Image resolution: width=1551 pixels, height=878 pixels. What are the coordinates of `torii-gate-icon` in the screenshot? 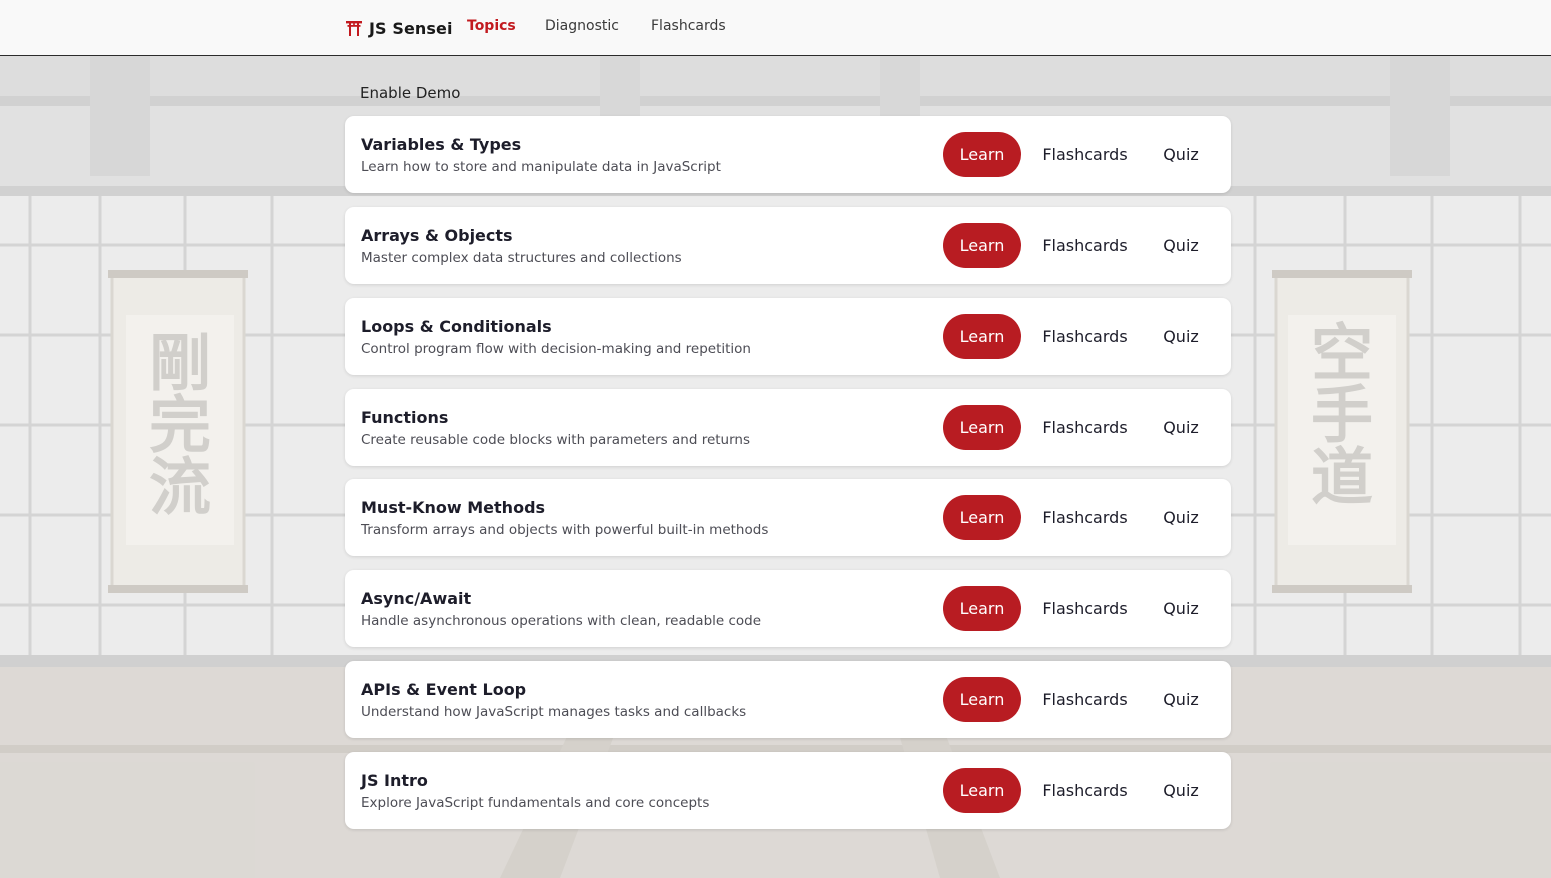 It's located at (354, 28).